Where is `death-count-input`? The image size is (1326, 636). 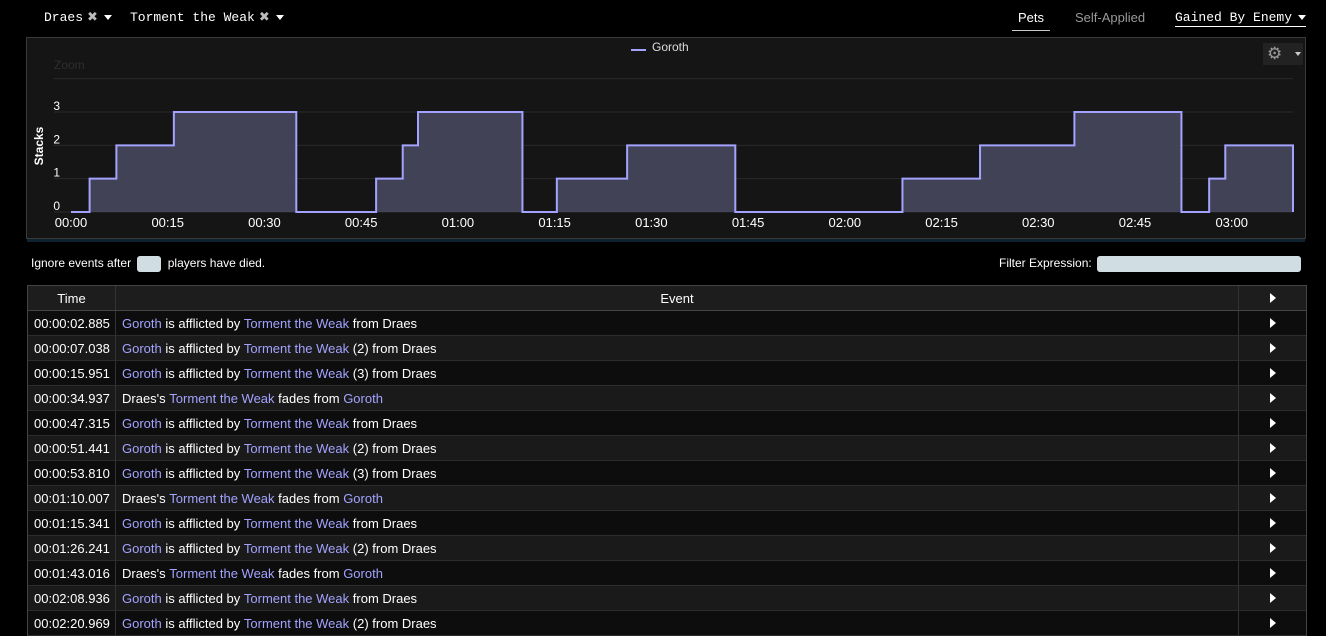 death-count-input is located at coordinates (149, 264).